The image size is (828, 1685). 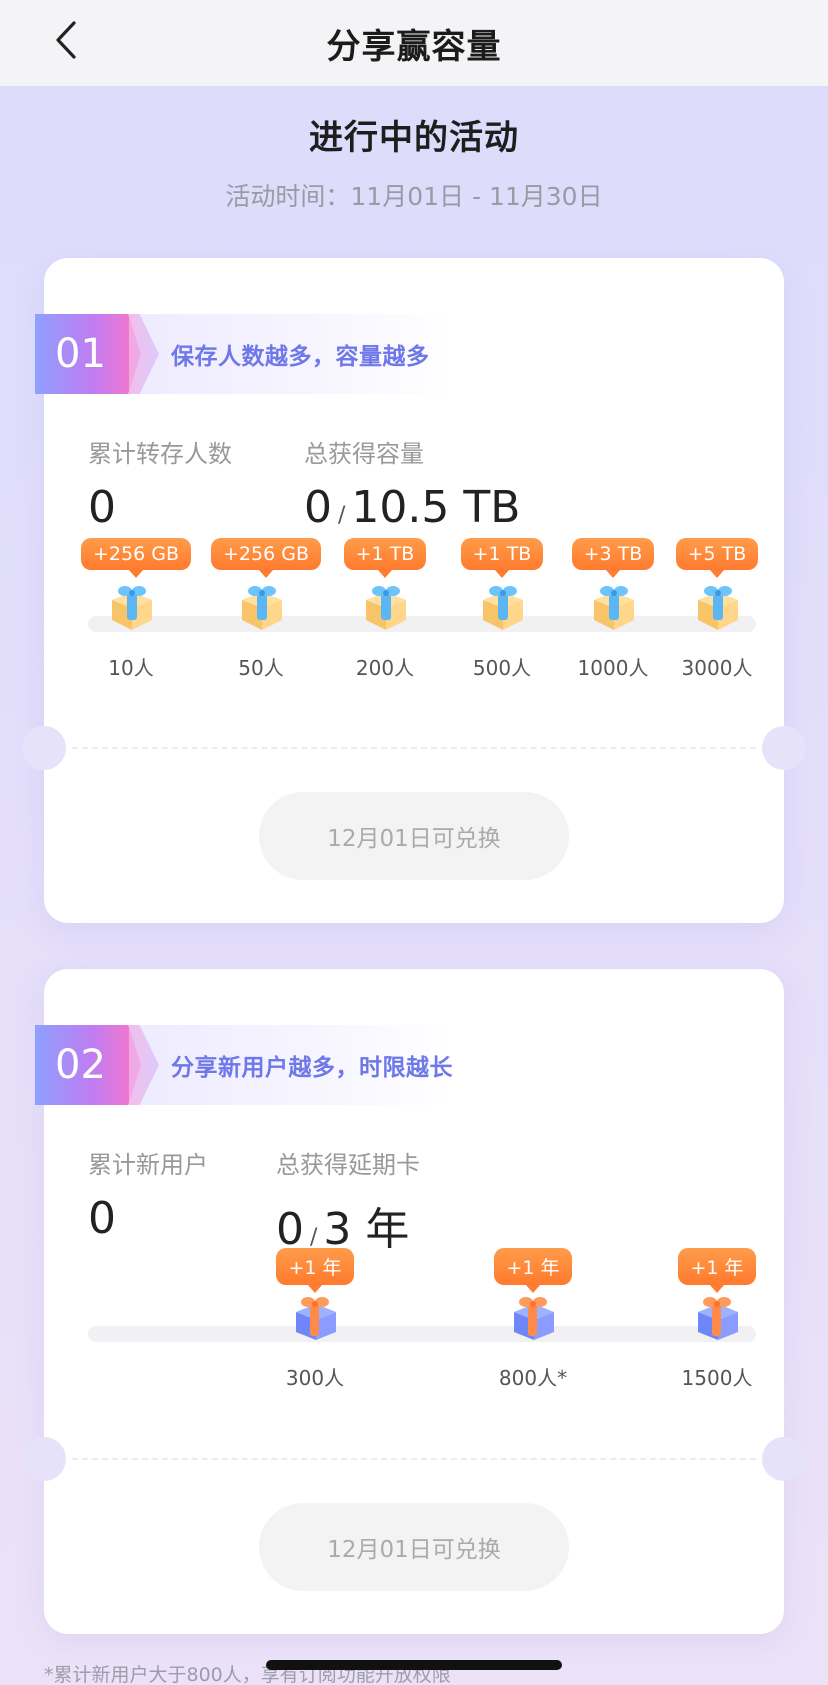 I want to click on milestone: +1 年 300人, so click(x=315, y=1319).